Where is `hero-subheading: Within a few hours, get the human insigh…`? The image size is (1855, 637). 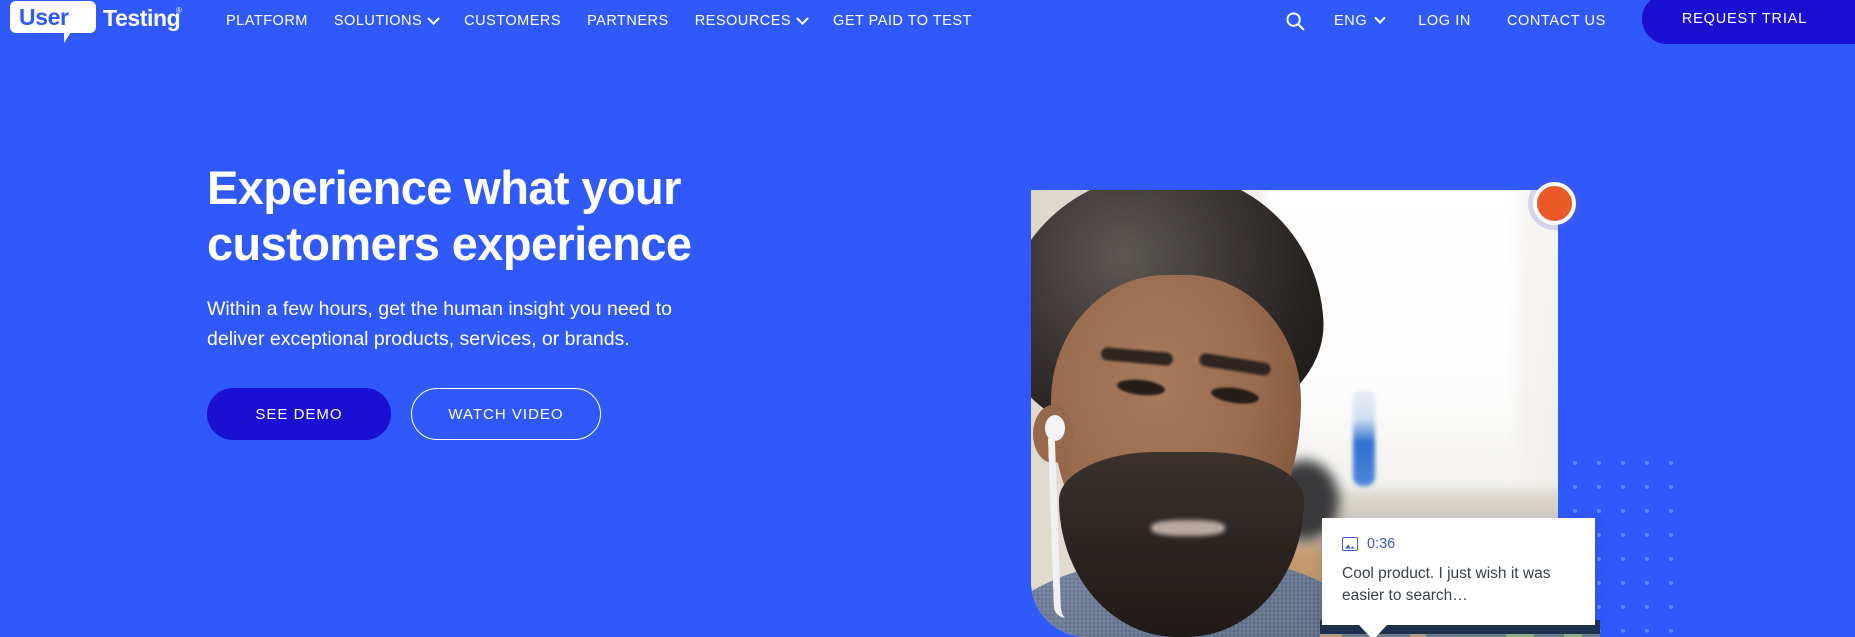
hero-subheading: Within a few hours, get the human insigh… is located at coordinates (440, 324).